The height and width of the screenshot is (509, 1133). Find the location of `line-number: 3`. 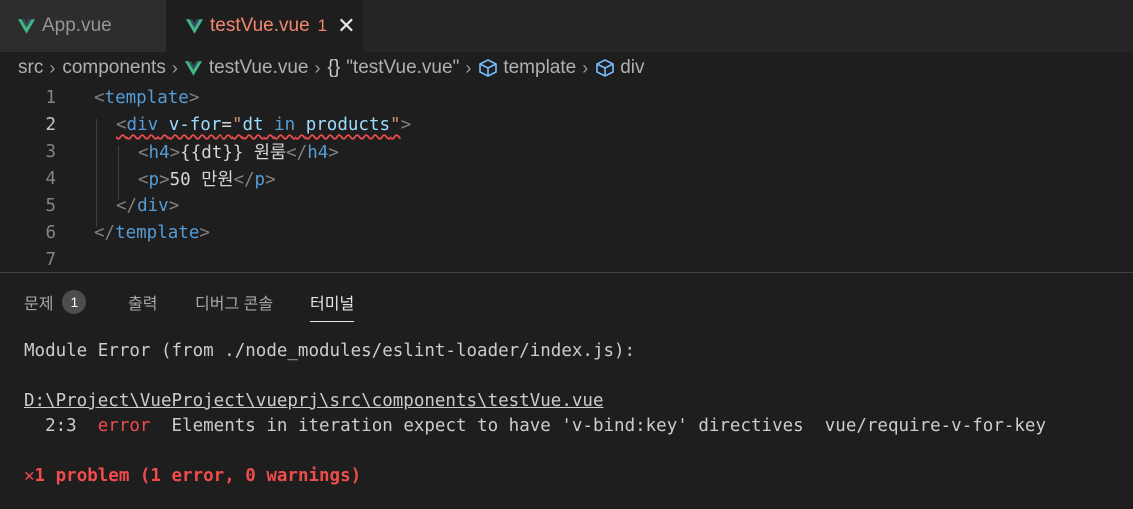

line-number: 3 is located at coordinates (50, 151).